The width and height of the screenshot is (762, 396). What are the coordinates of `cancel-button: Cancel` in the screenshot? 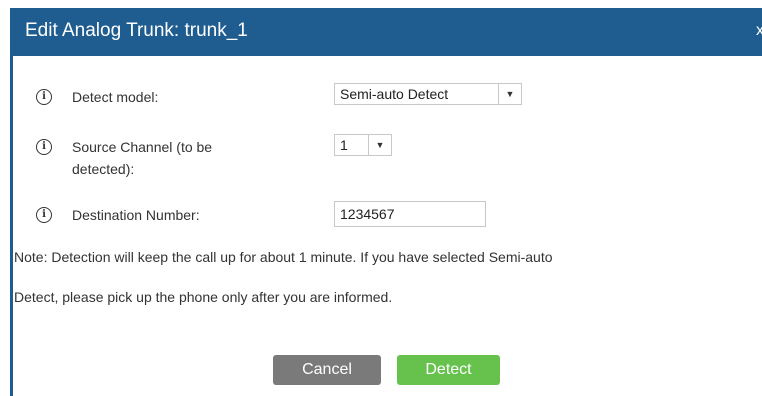 It's located at (327, 370).